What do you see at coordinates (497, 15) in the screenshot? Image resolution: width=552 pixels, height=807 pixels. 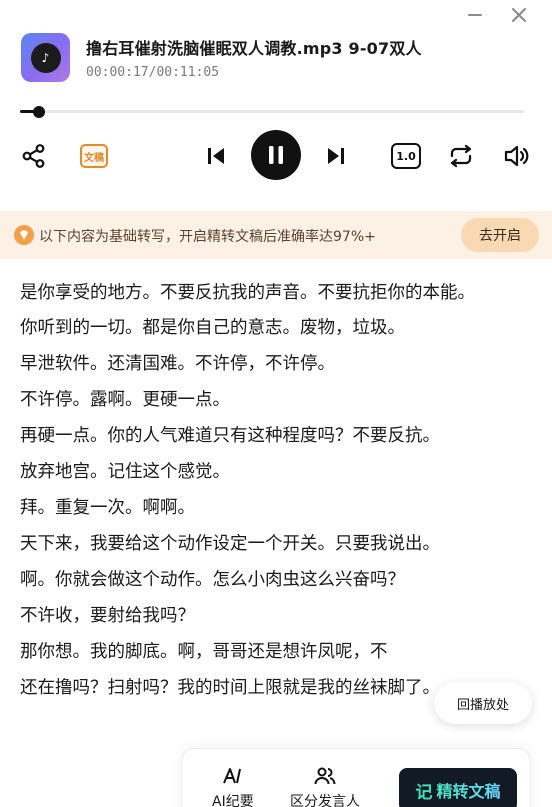 I see `window-controls` at bounding box center [497, 15].